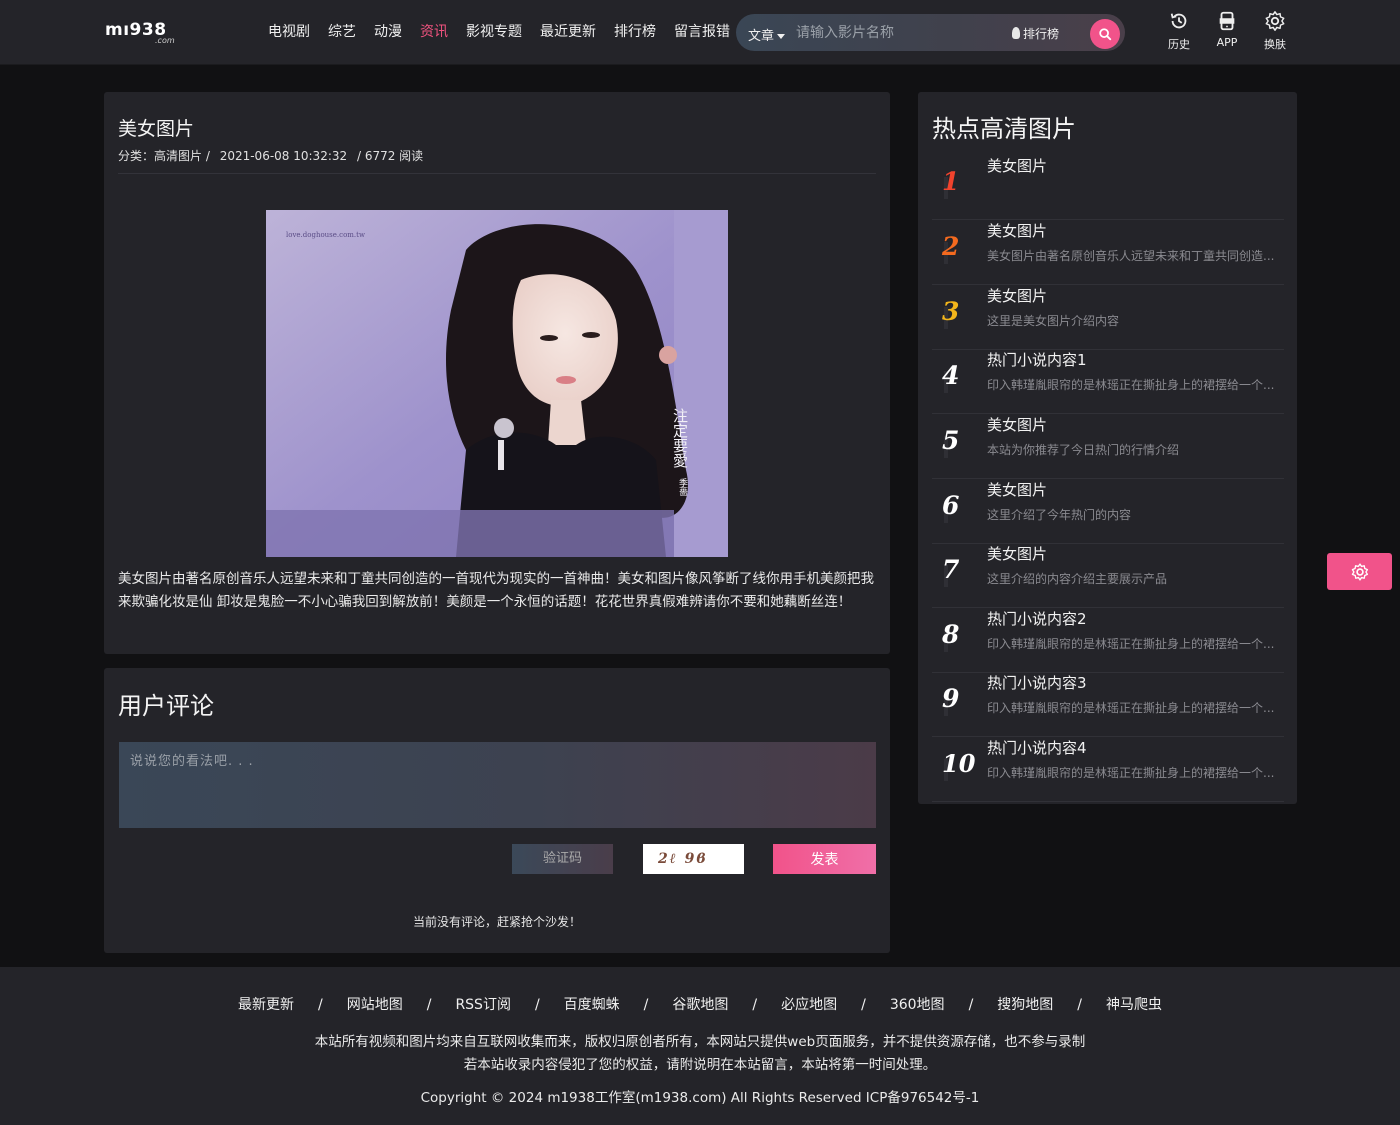  What do you see at coordinates (342, 32) in the screenshot?
I see `nav-item-variety: 综艺` at bounding box center [342, 32].